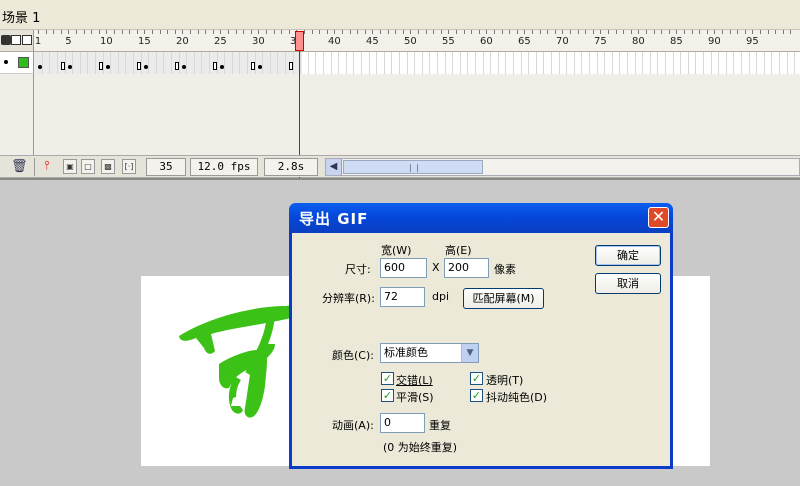 The width and height of the screenshot is (800, 486). What do you see at coordinates (415, 397) in the screenshot?
I see `smooth-label: 平滑(S)` at bounding box center [415, 397].